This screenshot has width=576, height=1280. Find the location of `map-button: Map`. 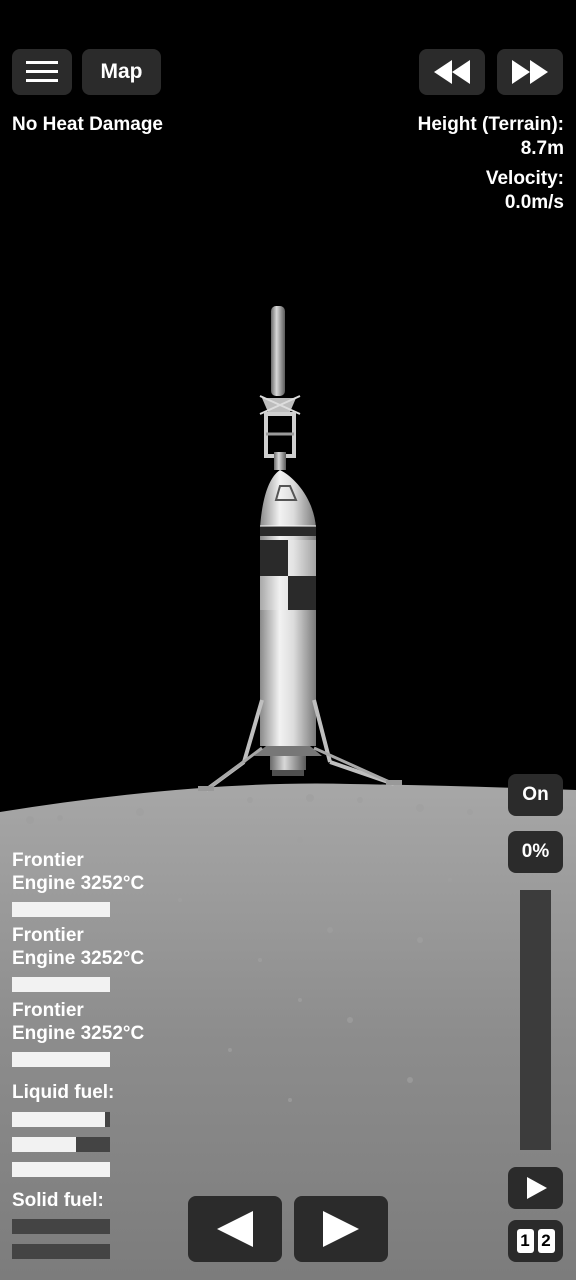

map-button: Map is located at coordinates (121, 72).